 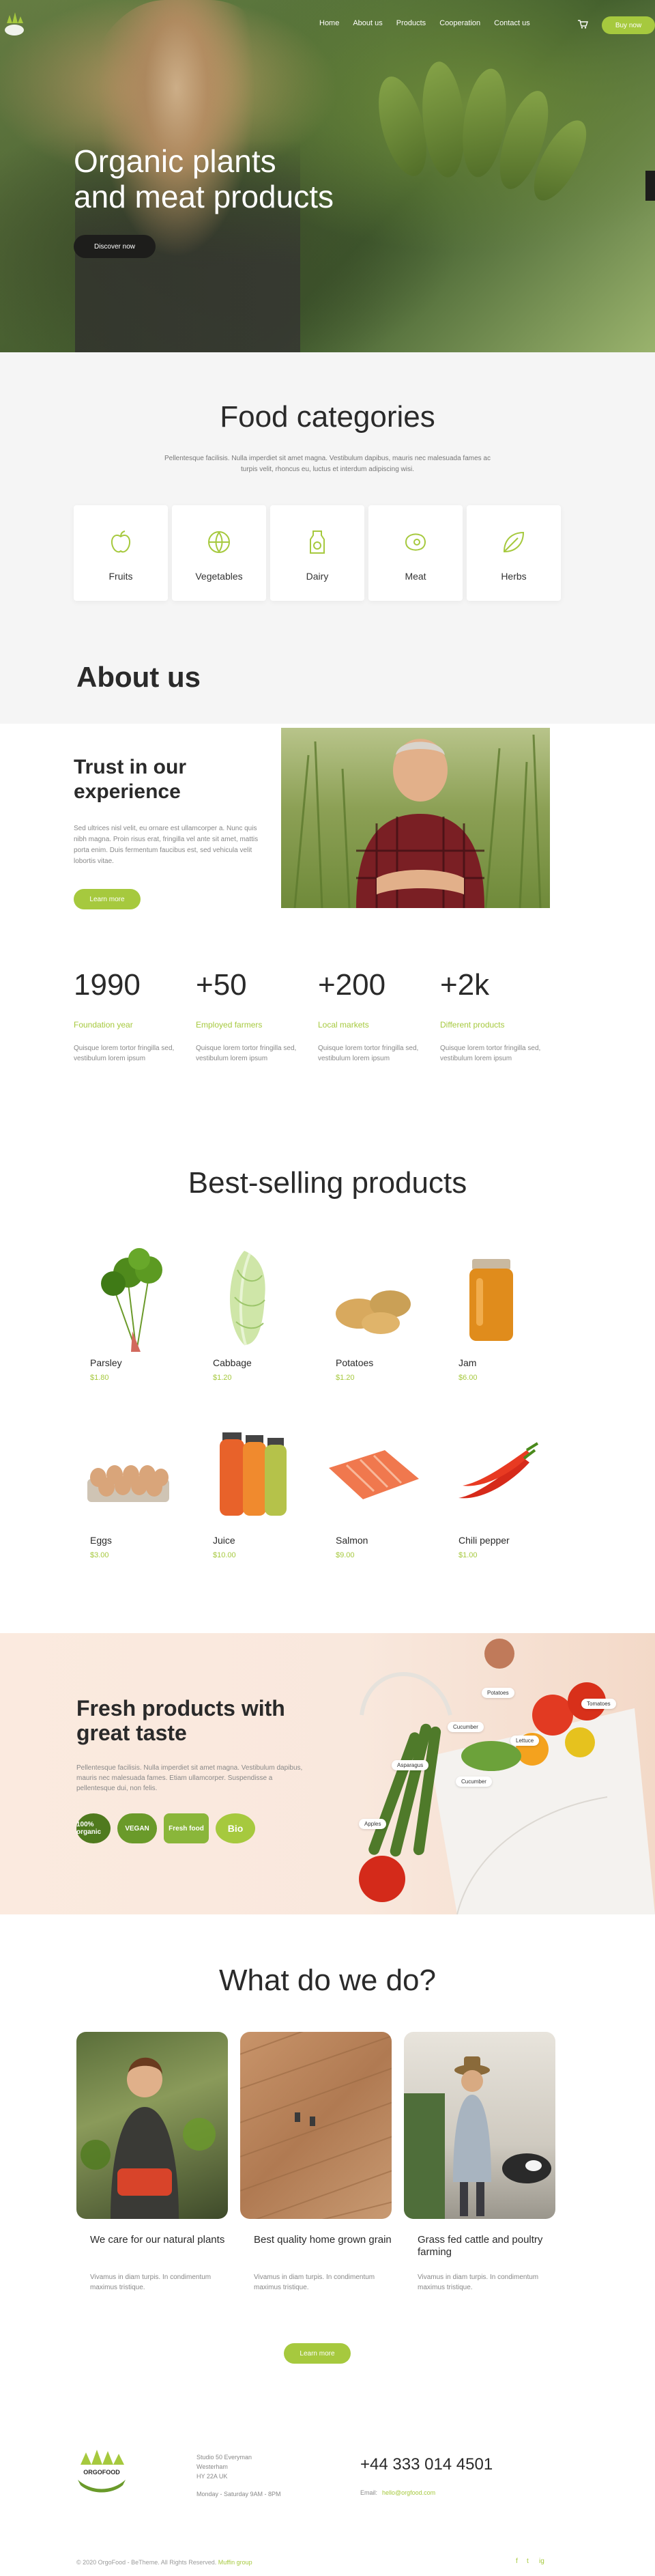 What do you see at coordinates (229, 1025) in the screenshot?
I see `stat-label: Employed farmers` at bounding box center [229, 1025].